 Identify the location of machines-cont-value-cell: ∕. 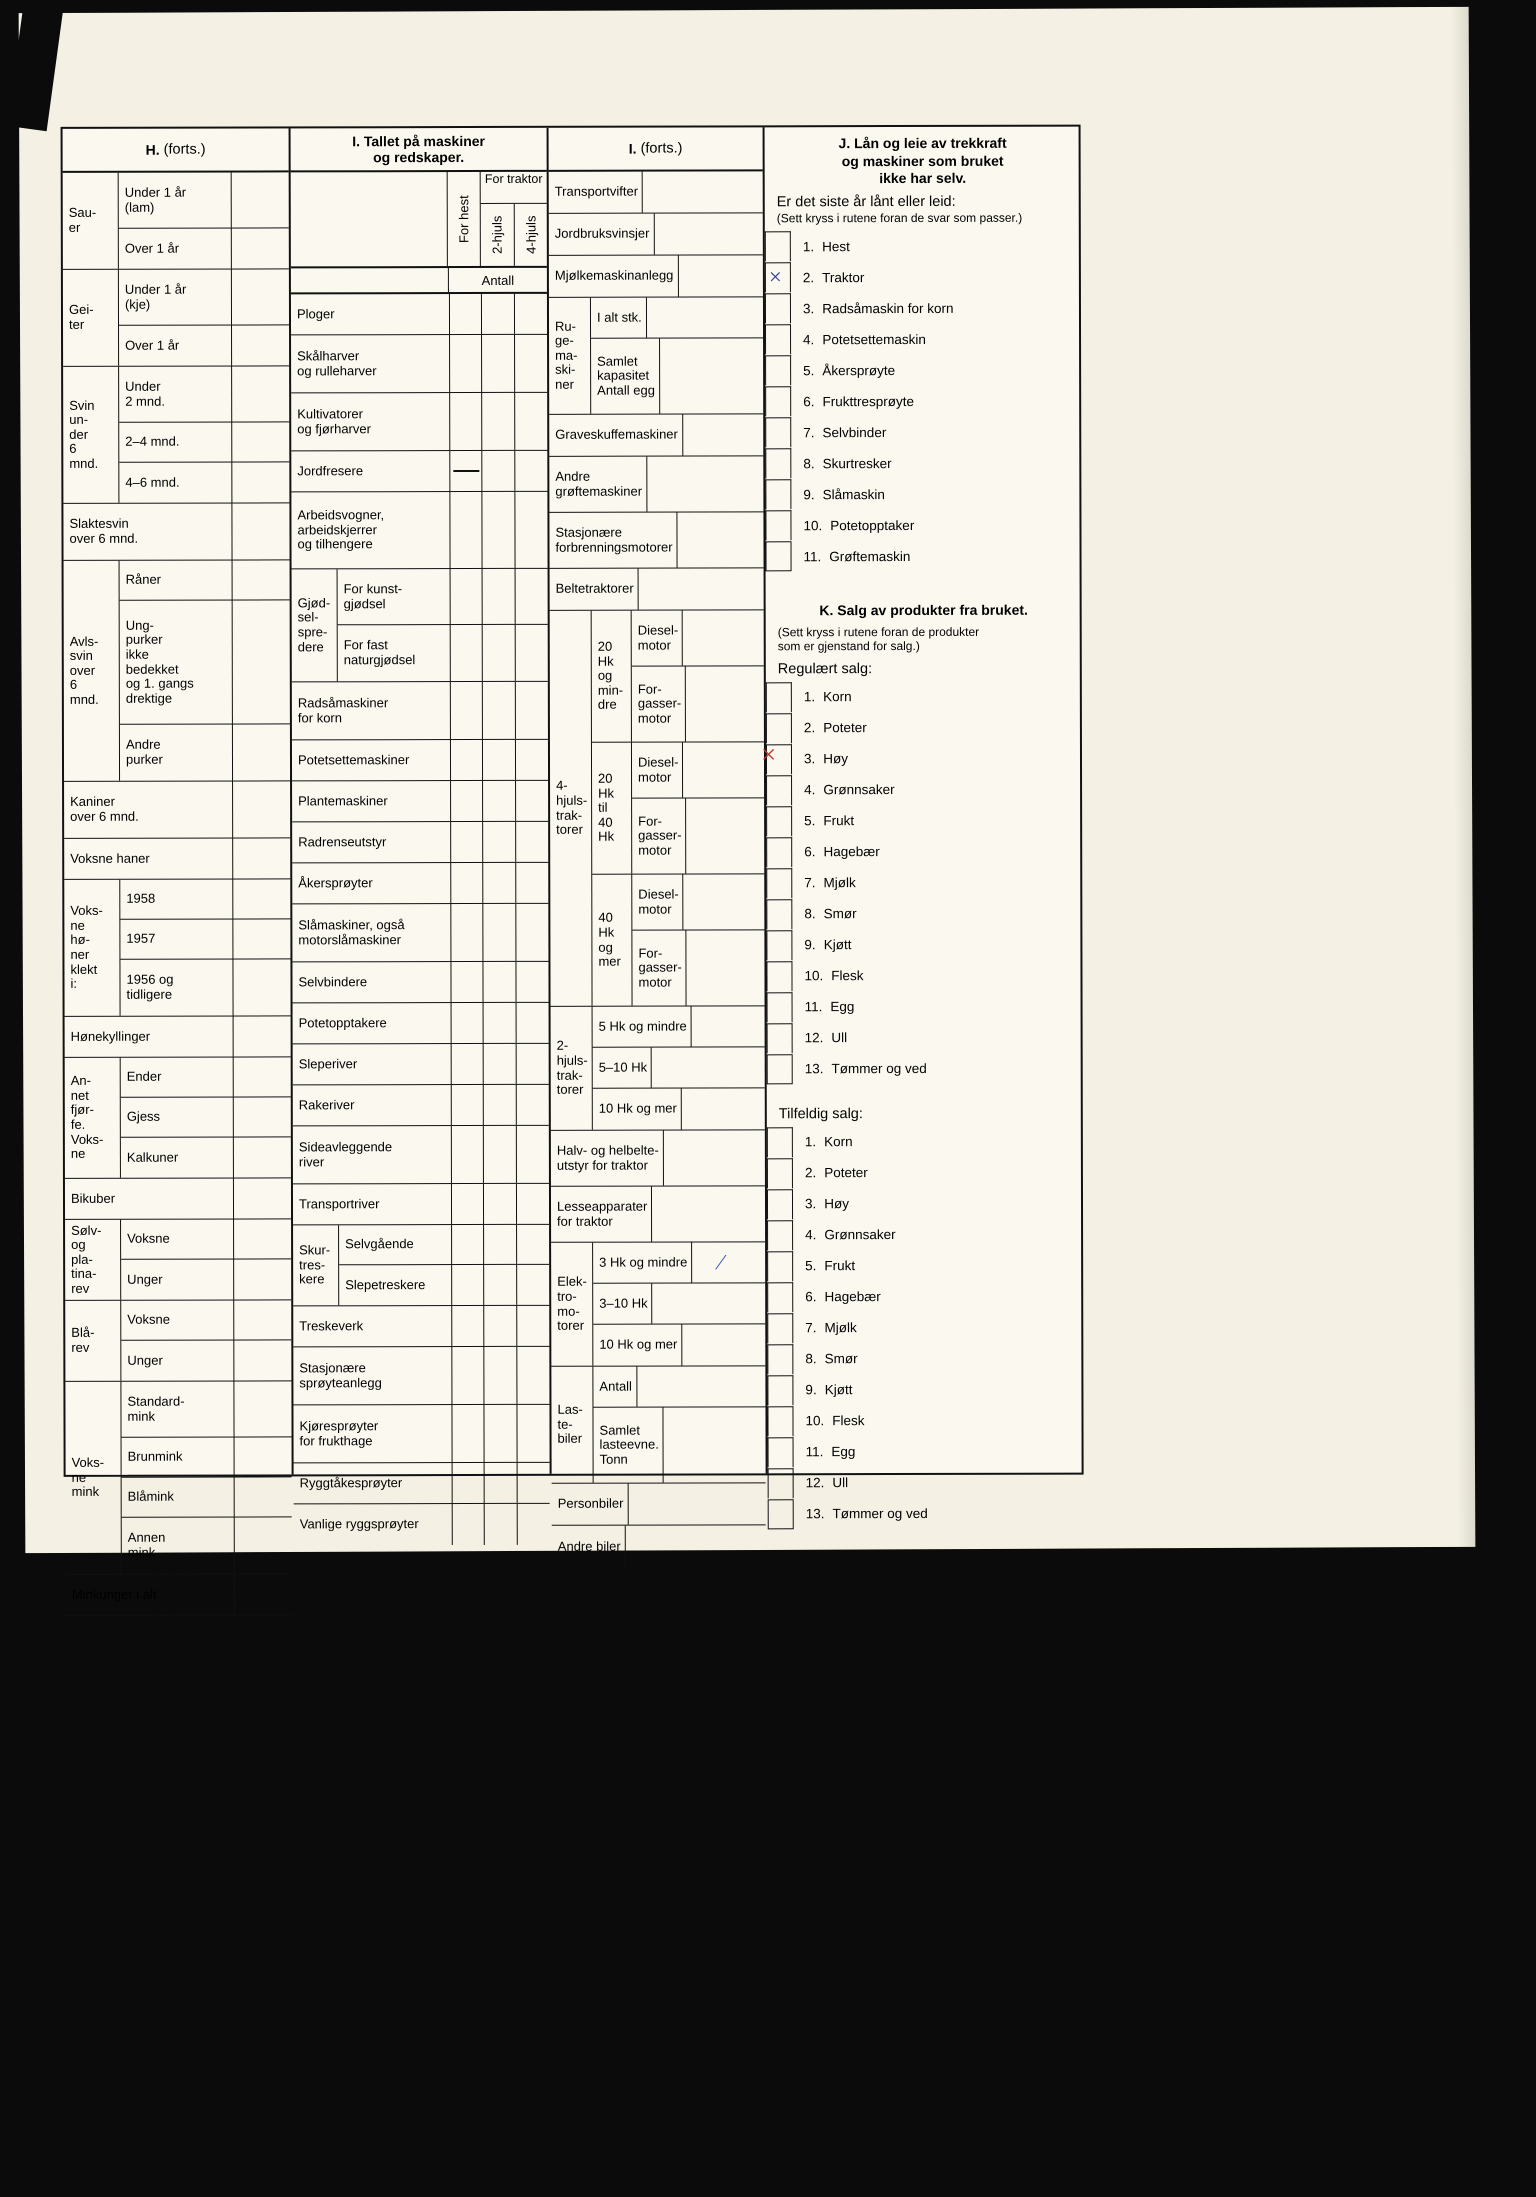
(720, 1262).